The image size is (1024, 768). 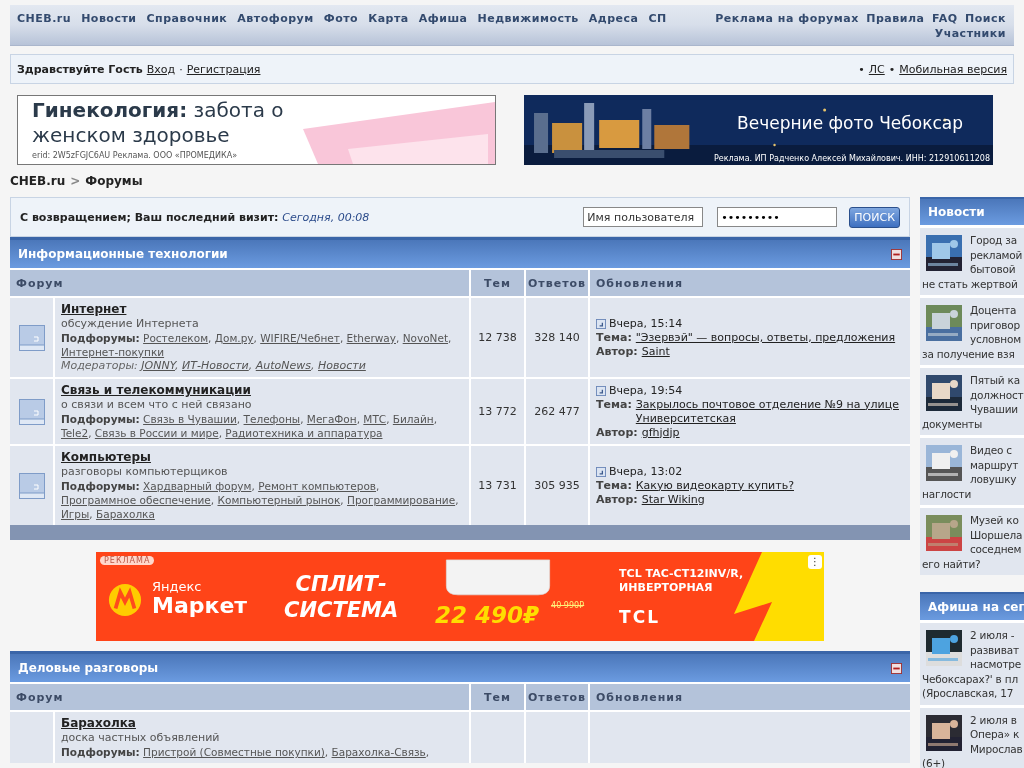 I want to click on ad-banner: РЕКЛАМА Яндекс Маркет СПЛИТ-СИСТЕМА 22 490₽ 40 990₽ TCL TAC-CT12INV/R, ИНВЕРТОРНАЯ TCL ⋮, so click(x=460, y=596).